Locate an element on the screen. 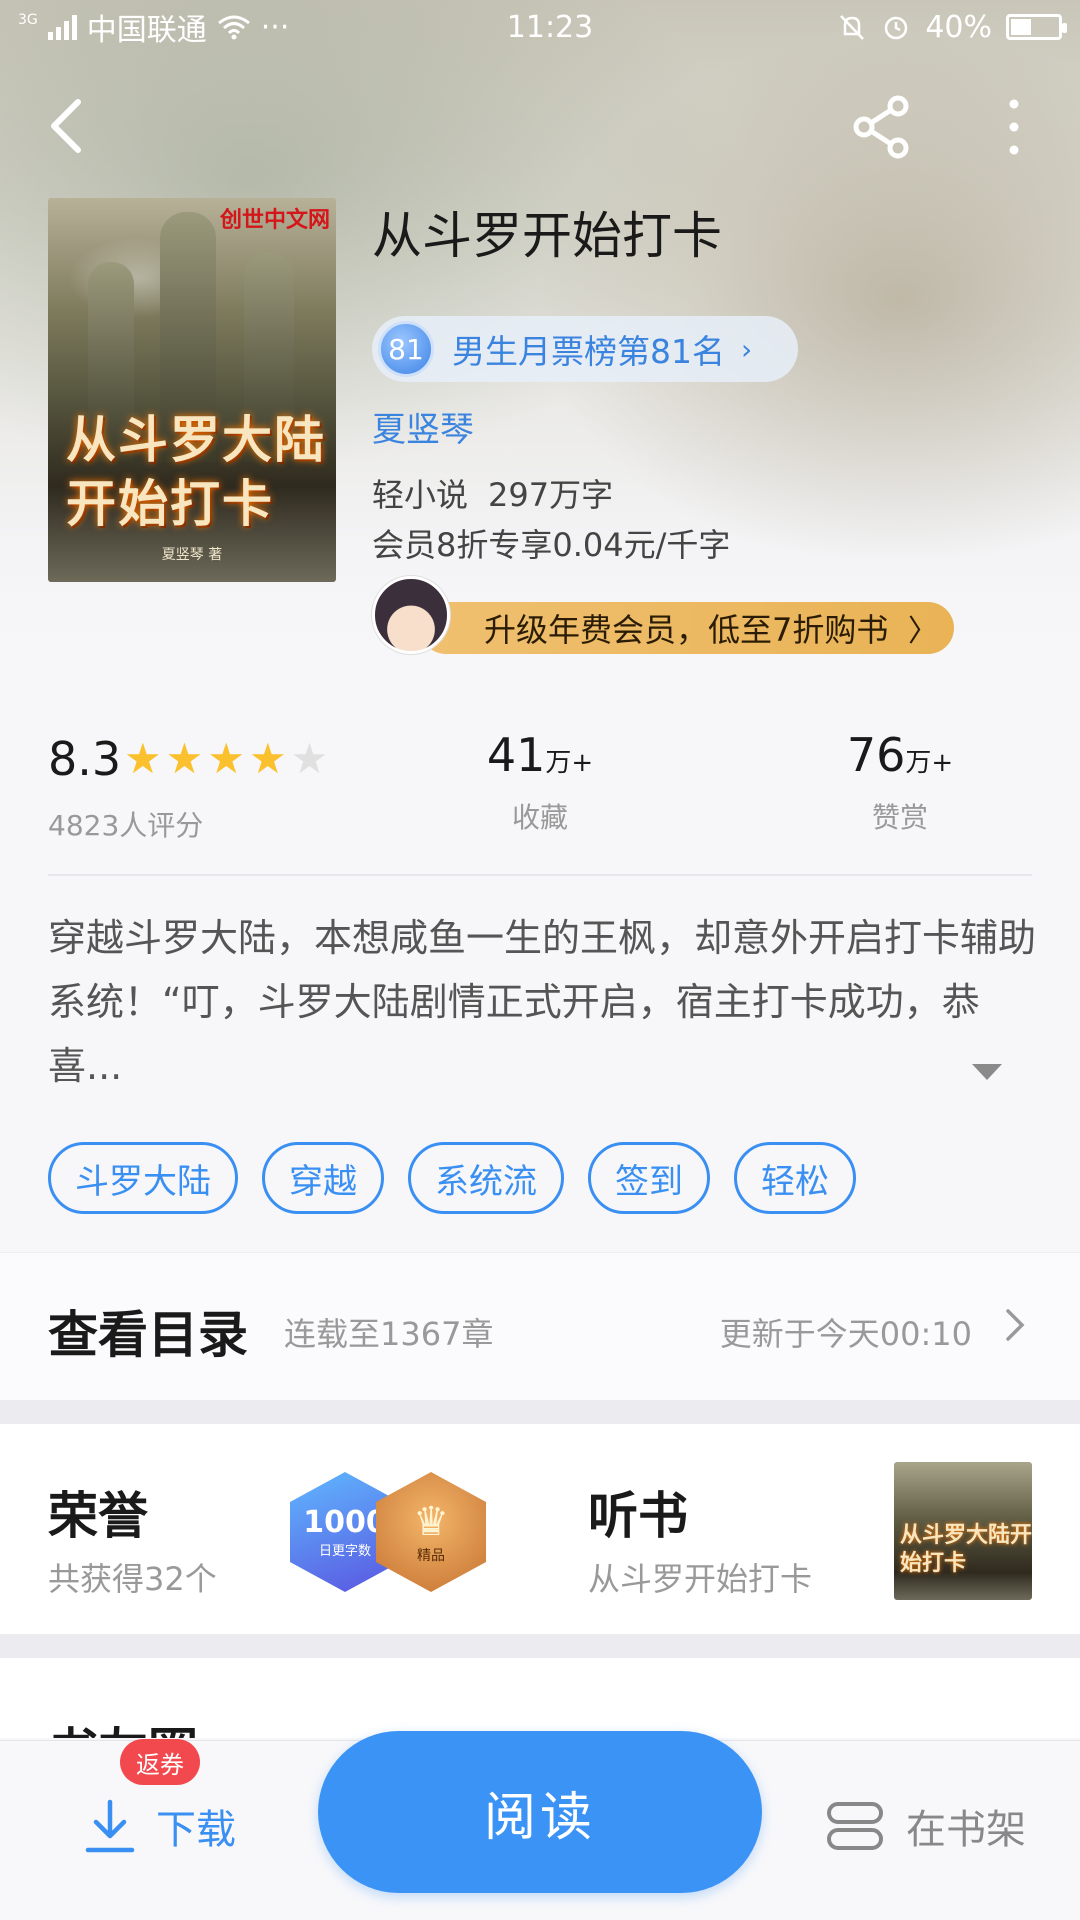  favorites-count: 41 is located at coordinates (516, 755).